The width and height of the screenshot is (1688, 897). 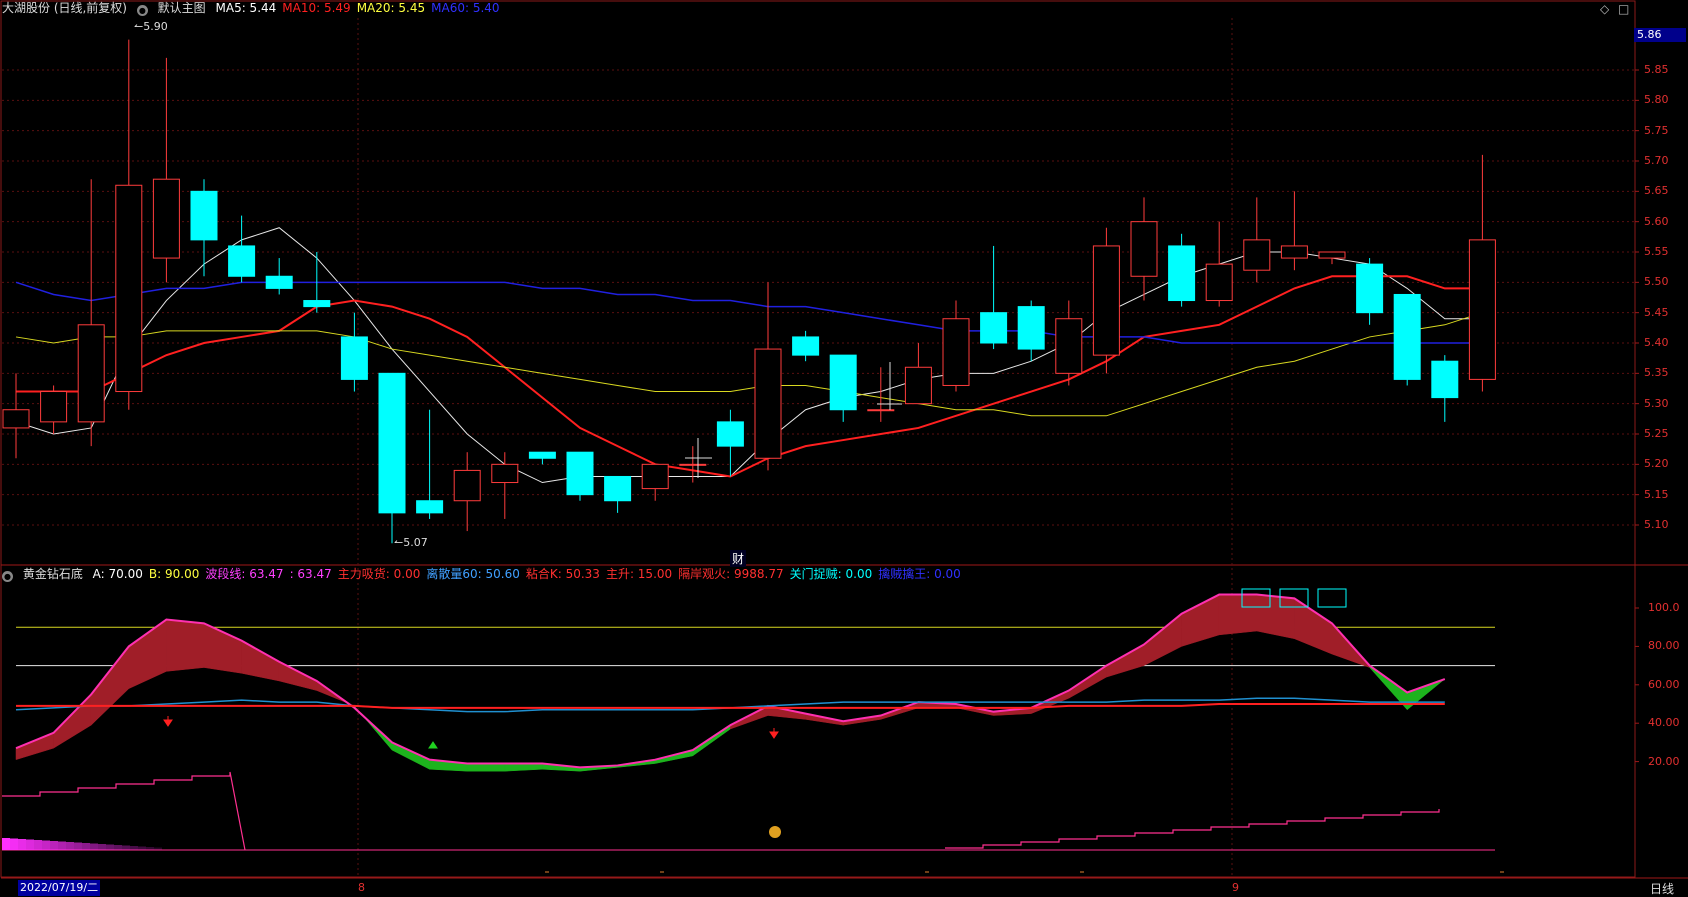 I want to click on high-marker: ↼5.90, so click(x=151, y=26).